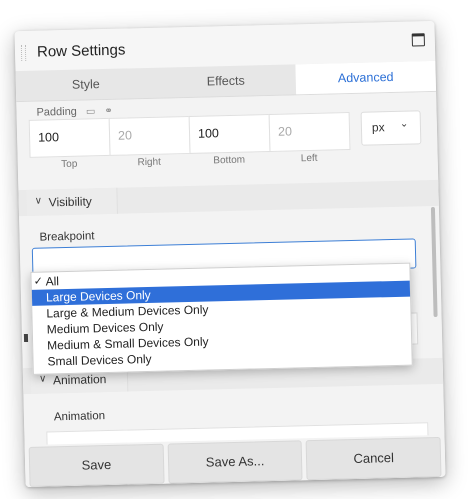 Image resolution: width=472 pixels, height=499 pixels. I want to click on padding-label: Padding ▭ ⚭, so click(74, 112).